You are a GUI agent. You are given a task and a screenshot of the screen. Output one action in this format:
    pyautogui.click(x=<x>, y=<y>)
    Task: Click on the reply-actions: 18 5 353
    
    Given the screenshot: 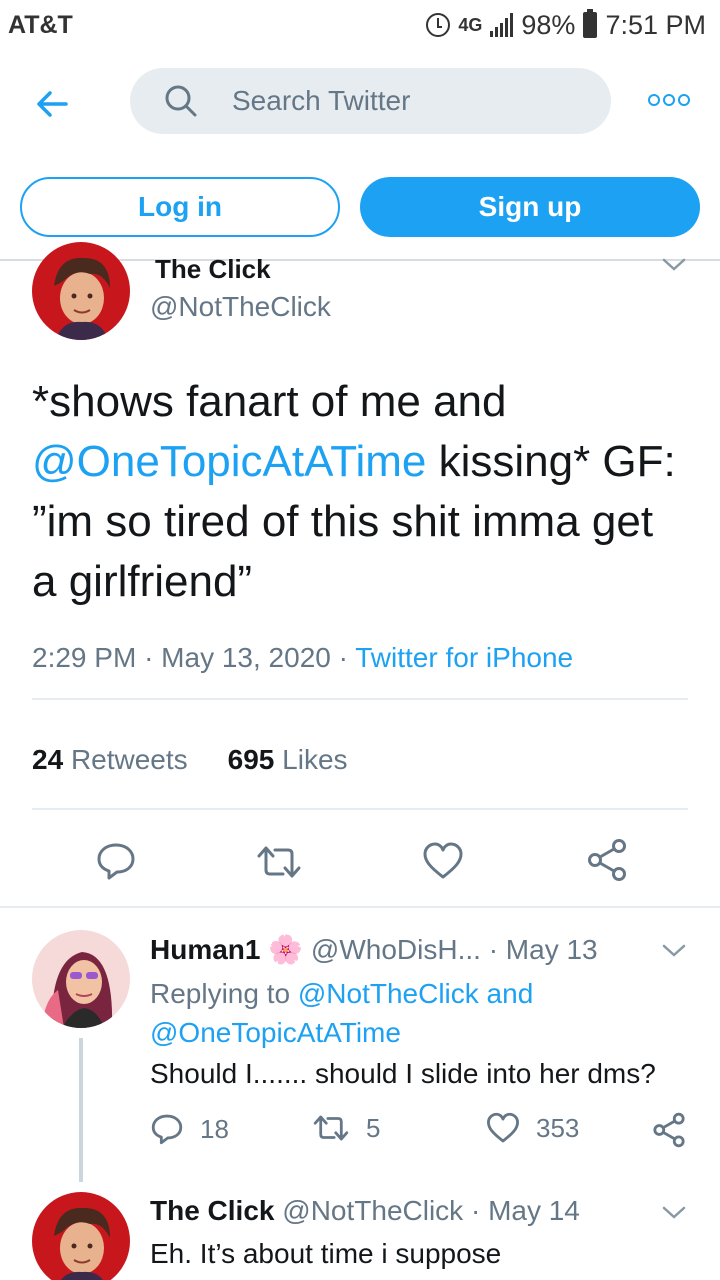 What is the action you would take?
    pyautogui.click(x=420, y=1132)
    